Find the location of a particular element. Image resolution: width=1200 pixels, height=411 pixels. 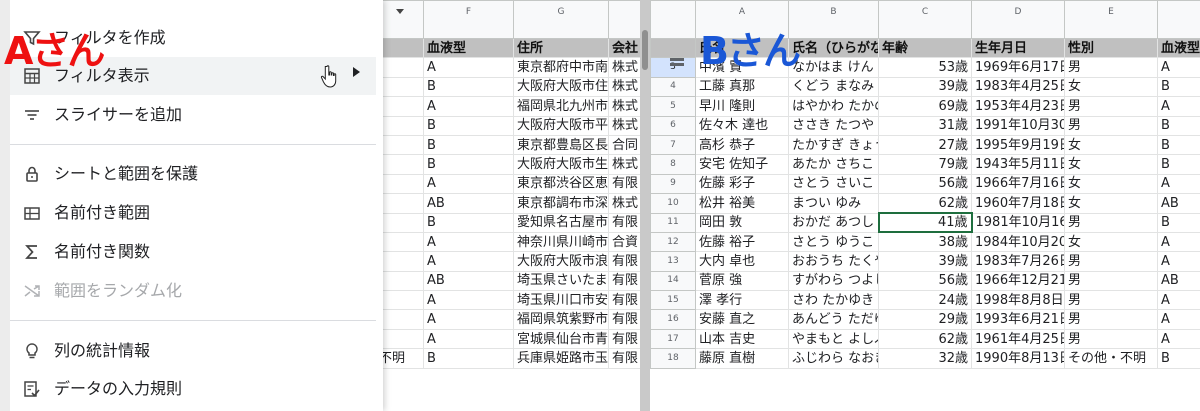

row-number is located at coordinates (673, 48).